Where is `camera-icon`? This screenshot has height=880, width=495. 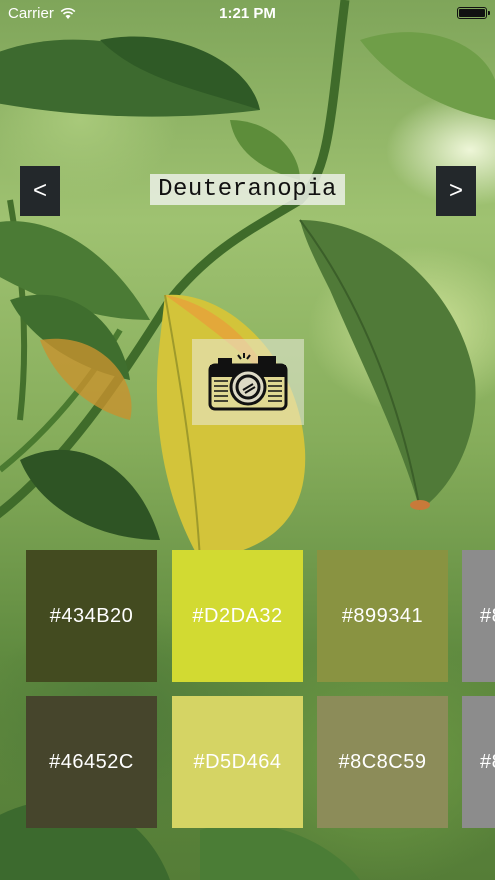
camera-icon is located at coordinates (248, 382).